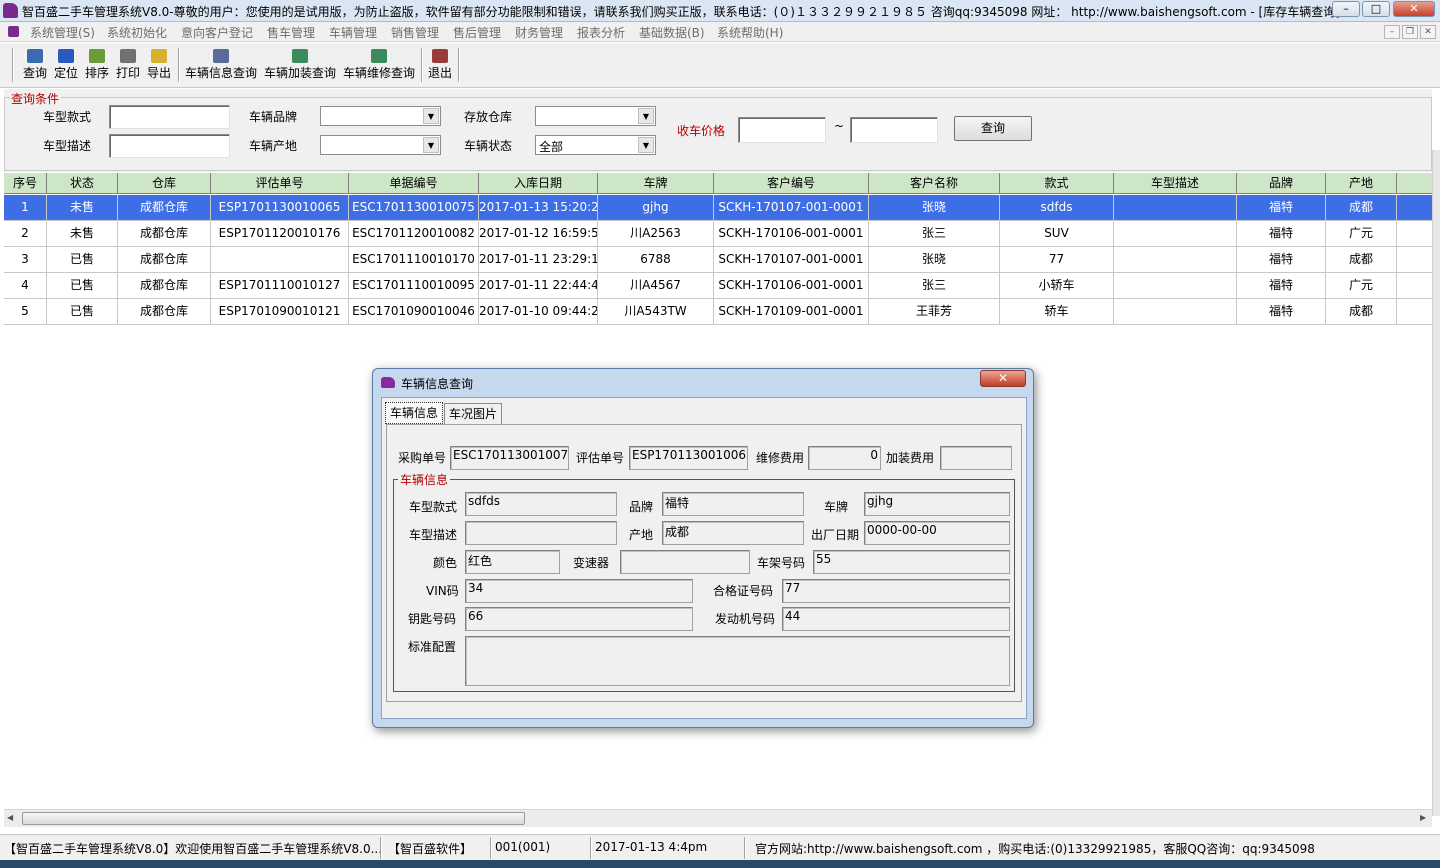 This screenshot has width=1440, height=868. Describe the element at coordinates (159, 66) in the screenshot. I see `export-tool-button: 导出` at that location.